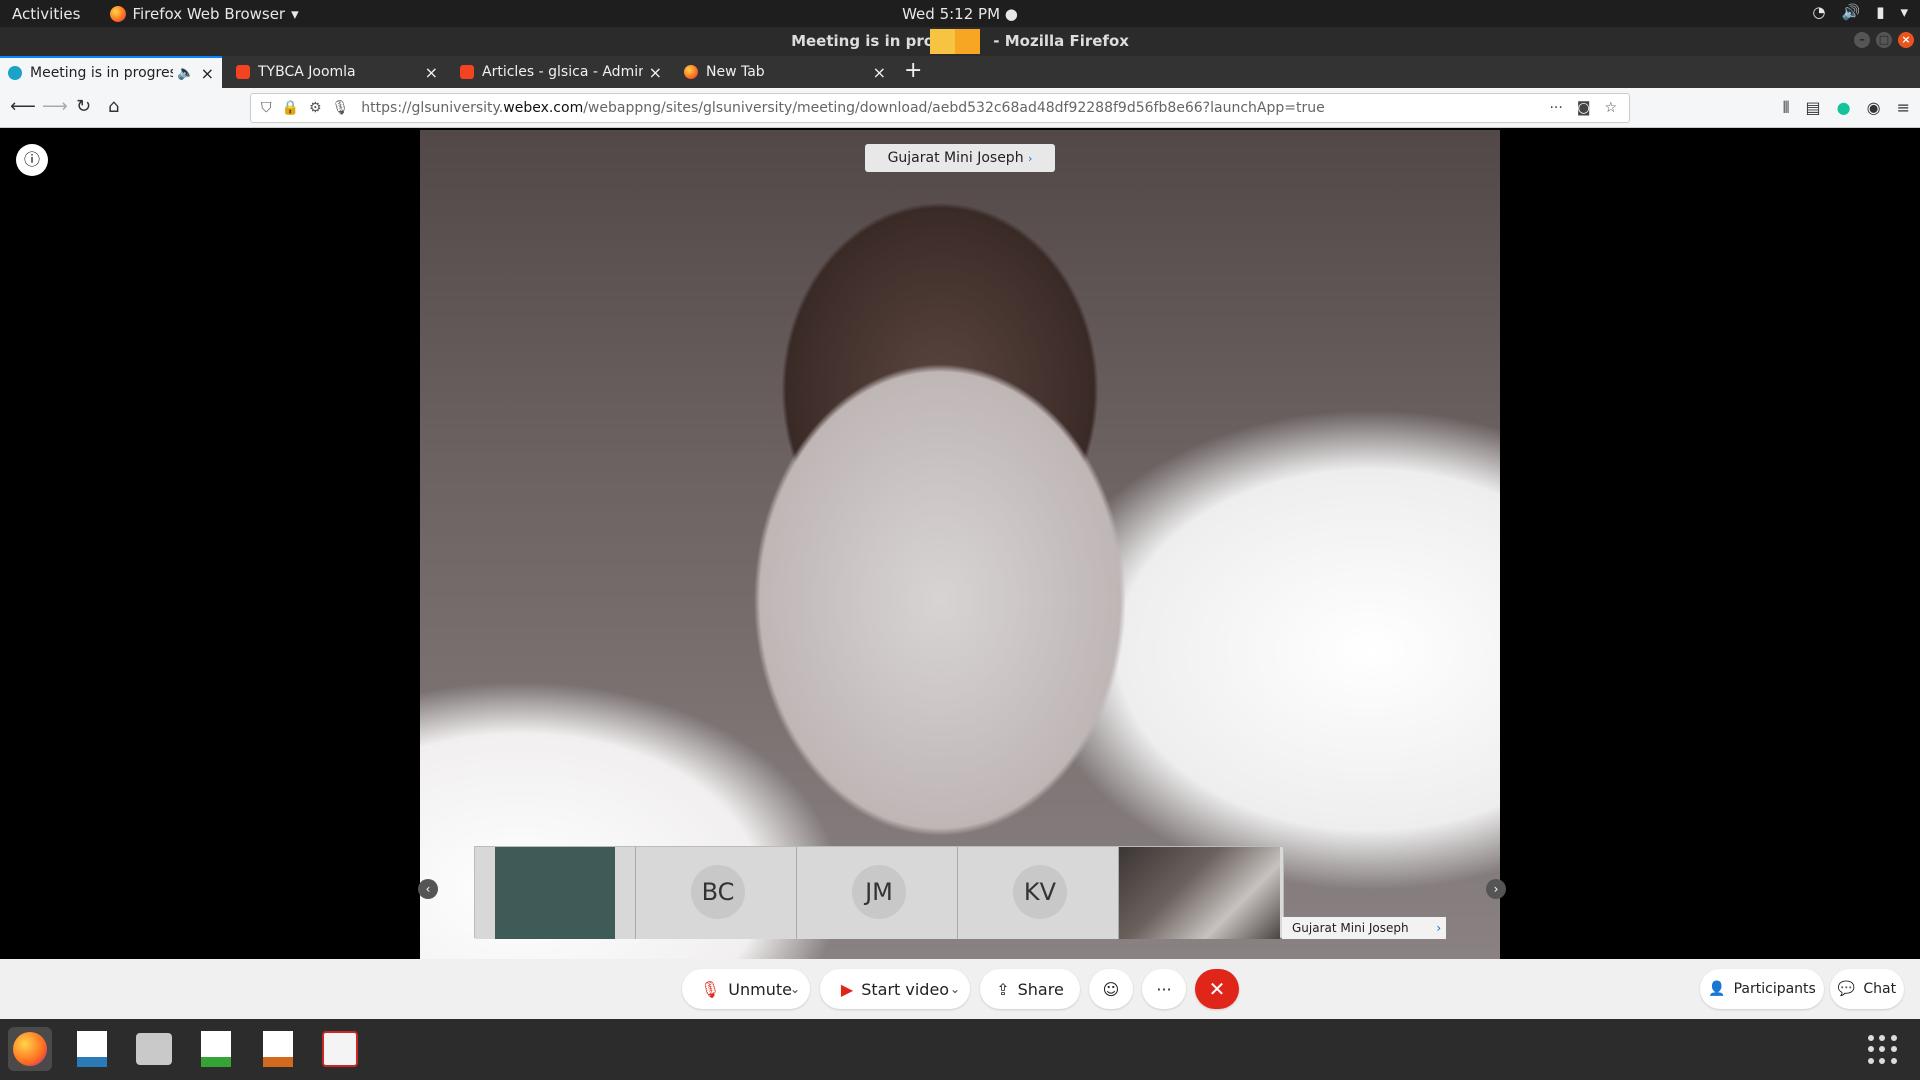 The width and height of the screenshot is (1920, 1080). I want to click on participant-thumbnail: BC, so click(716, 893).